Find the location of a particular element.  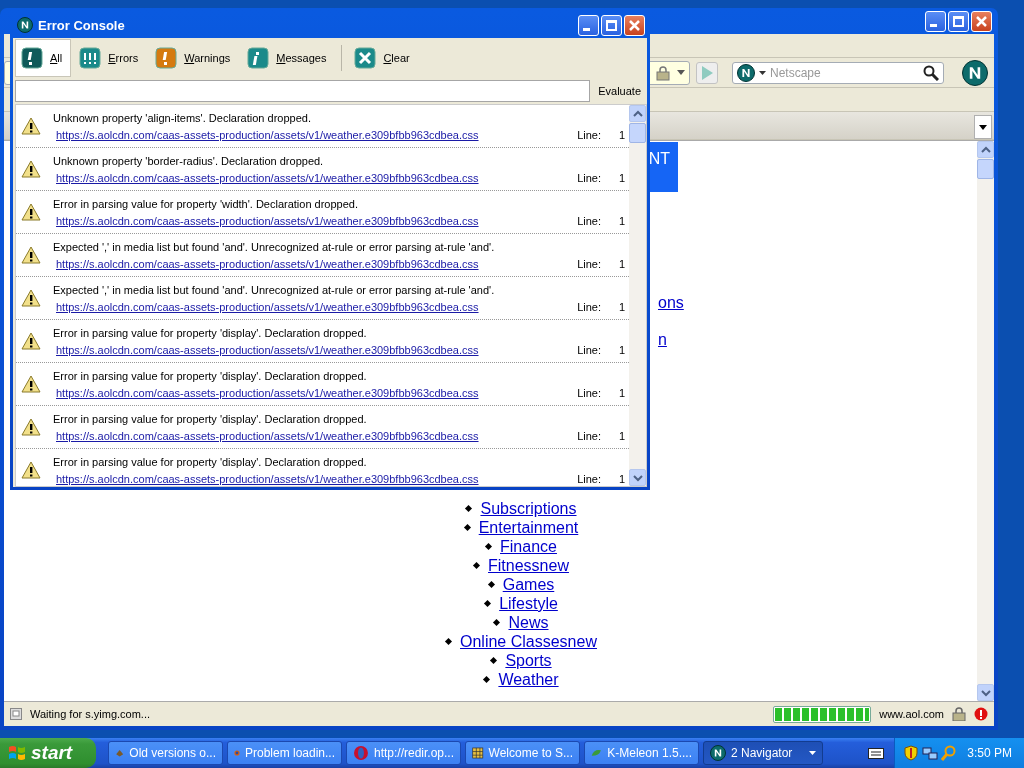

info-icon is located at coordinates (258, 58).